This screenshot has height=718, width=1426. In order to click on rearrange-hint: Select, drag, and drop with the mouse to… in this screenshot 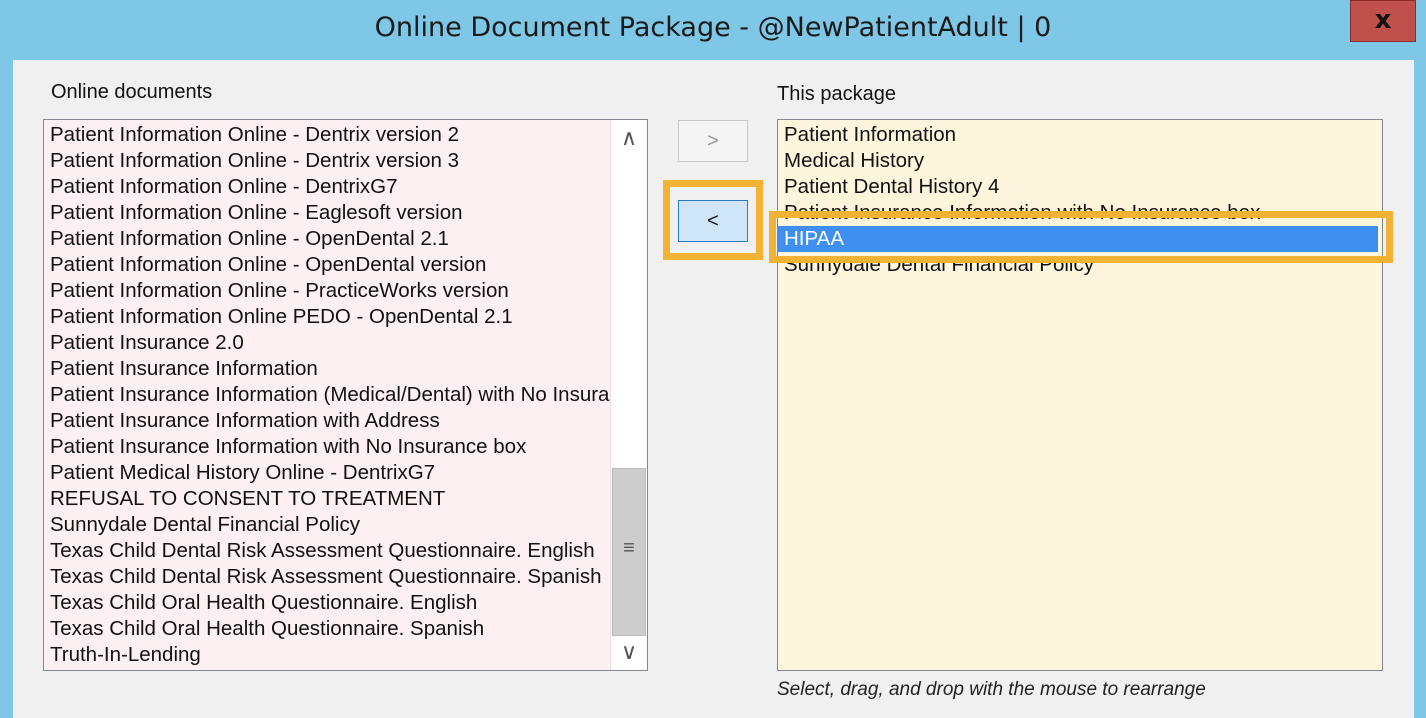, I will do `click(991, 689)`.